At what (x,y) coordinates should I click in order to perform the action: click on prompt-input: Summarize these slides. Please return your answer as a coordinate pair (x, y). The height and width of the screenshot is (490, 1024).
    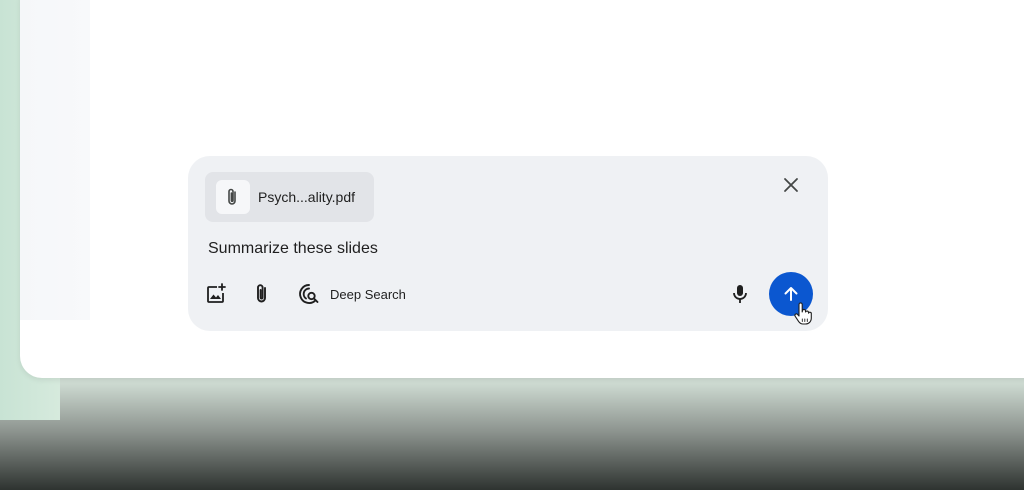
    Looking at the image, I should click on (293, 249).